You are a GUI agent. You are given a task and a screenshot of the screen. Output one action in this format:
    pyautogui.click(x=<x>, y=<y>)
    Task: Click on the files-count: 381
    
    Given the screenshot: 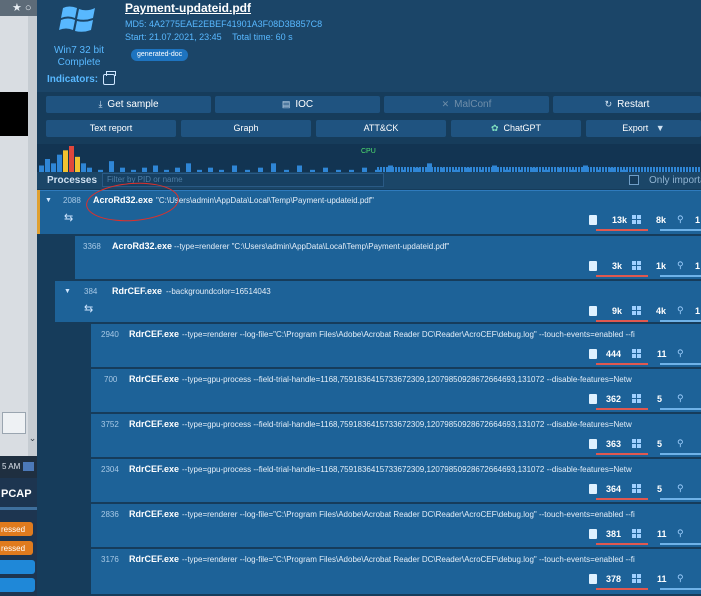 What is the action you would take?
    pyautogui.click(x=614, y=534)
    